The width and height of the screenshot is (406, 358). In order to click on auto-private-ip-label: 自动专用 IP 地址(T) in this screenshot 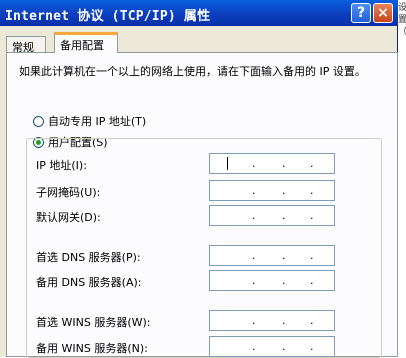, I will do `click(97, 121)`.